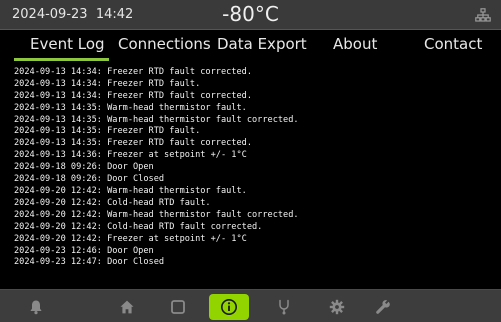  Describe the element at coordinates (84, 250) in the screenshot. I see `log-entry: 2024-09-23 12:46: Door Open` at that location.